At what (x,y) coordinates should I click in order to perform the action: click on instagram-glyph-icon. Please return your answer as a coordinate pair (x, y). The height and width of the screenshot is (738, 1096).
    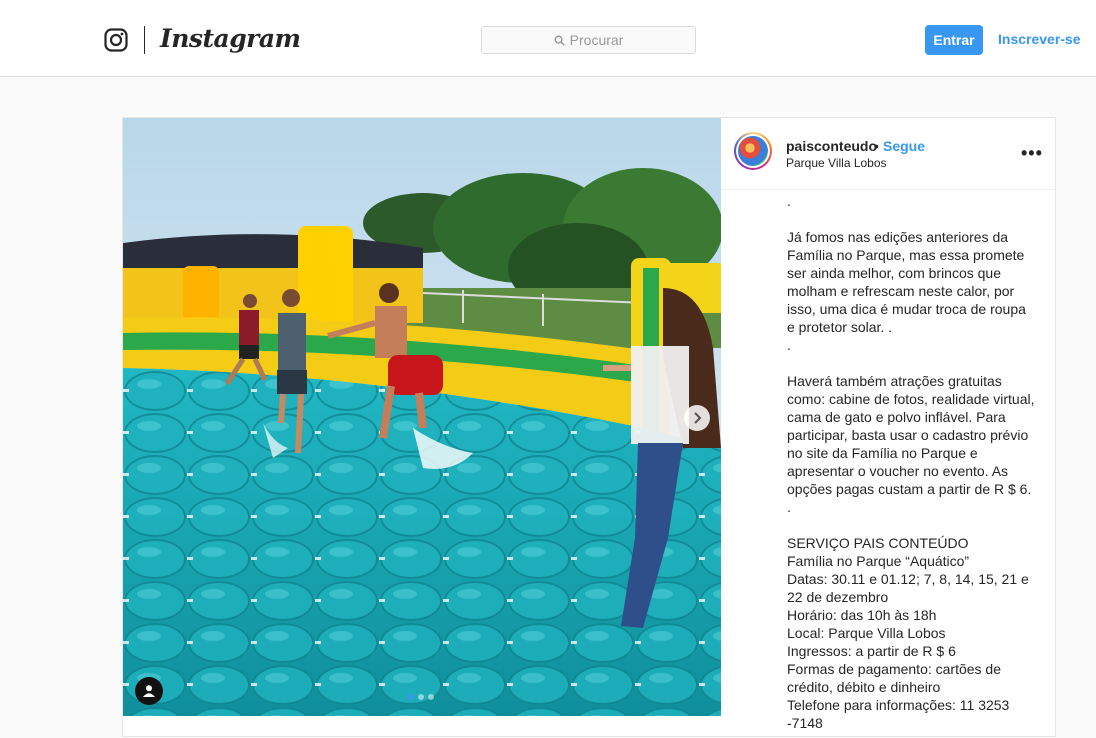
    Looking at the image, I should click on (116, 40).